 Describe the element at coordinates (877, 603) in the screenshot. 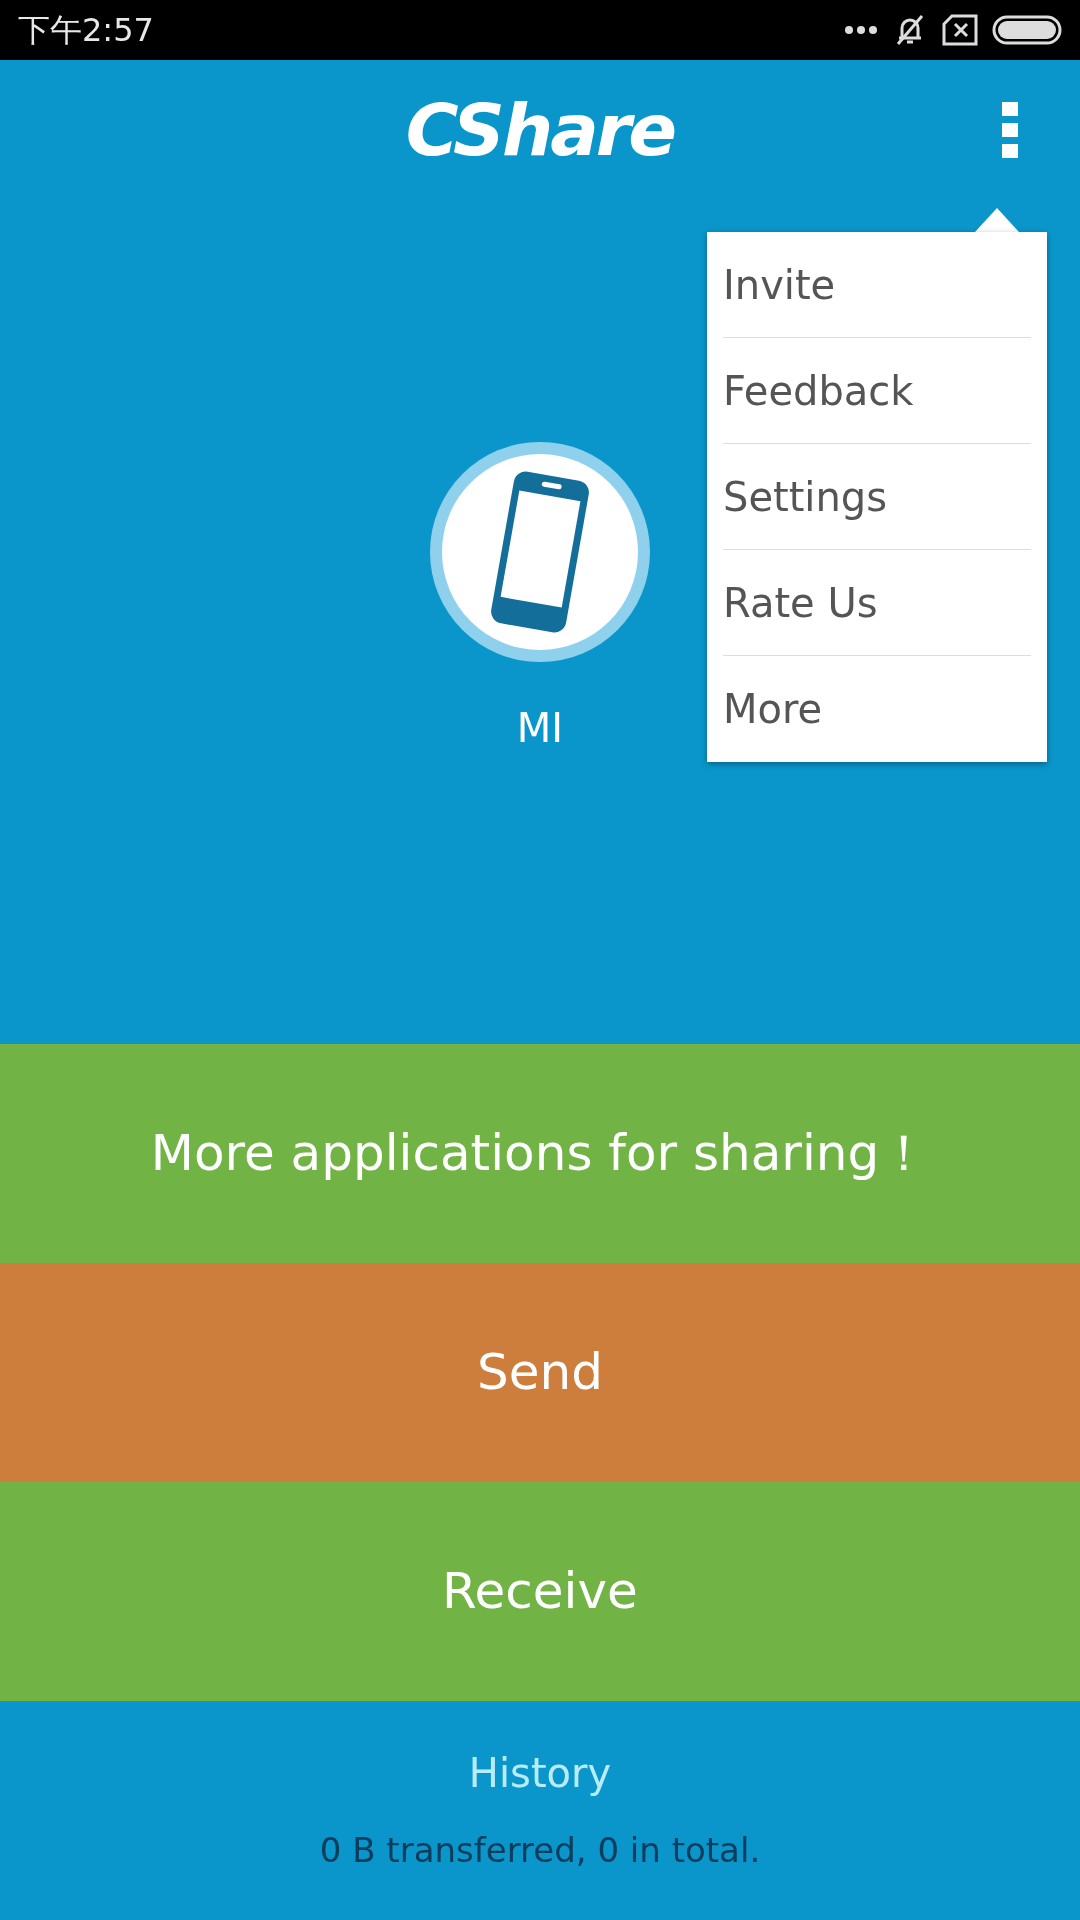

I see `menu-item: Rate Us` at that location.